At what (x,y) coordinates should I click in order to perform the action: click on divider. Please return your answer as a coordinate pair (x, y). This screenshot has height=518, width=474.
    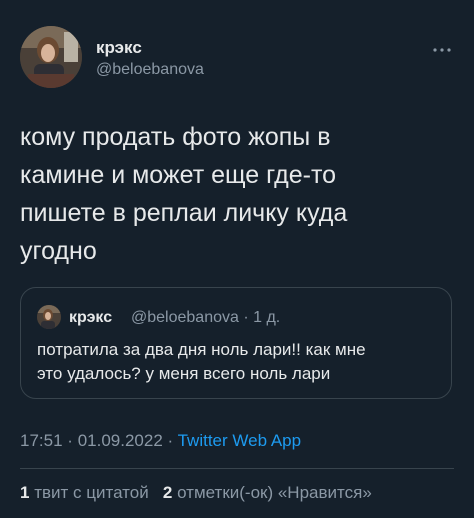
    Looking at the image, I should click on (237, 468).